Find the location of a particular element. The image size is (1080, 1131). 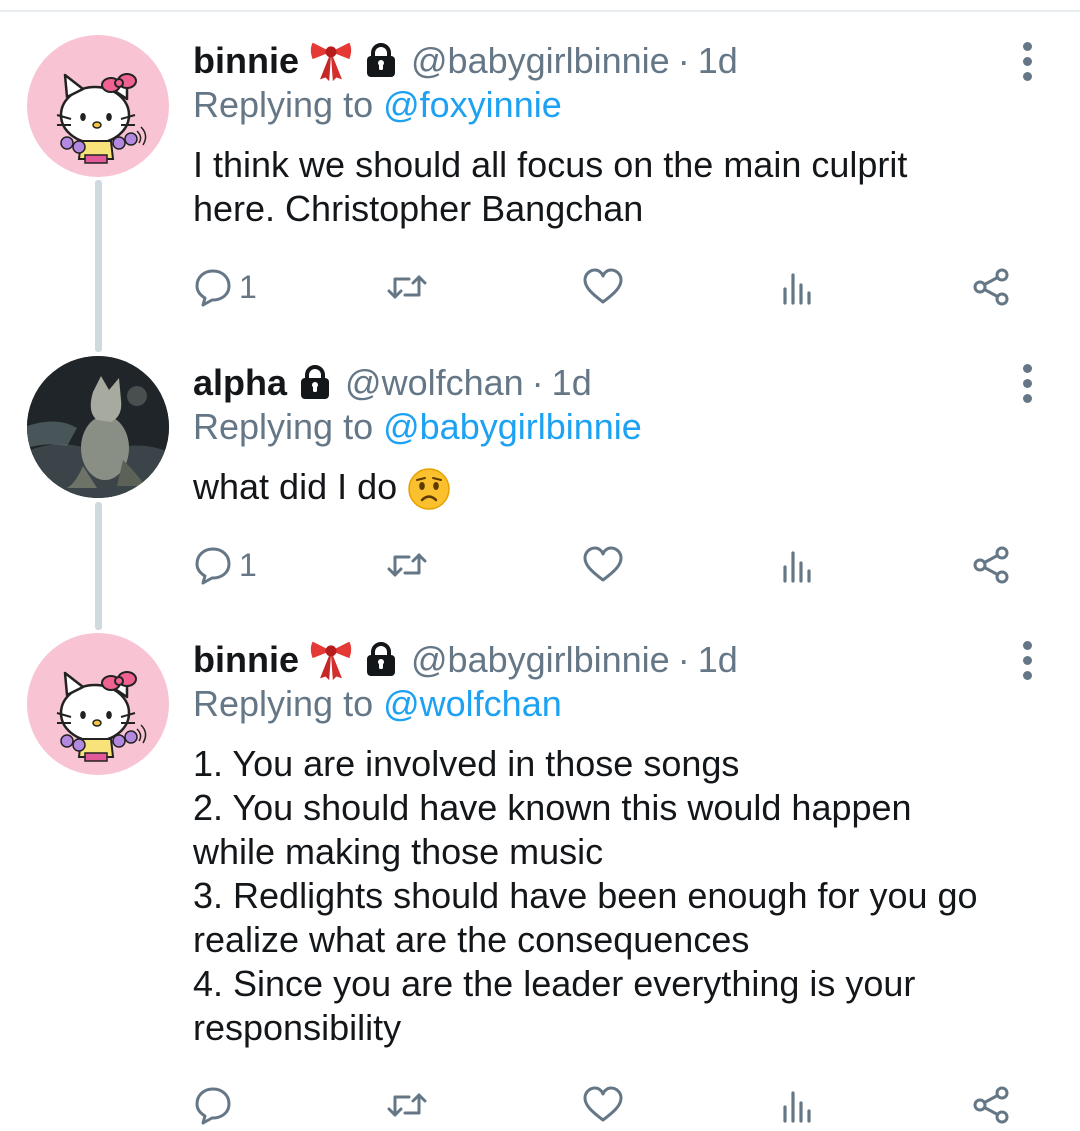

top-divider is located at coordinates (540, 11).